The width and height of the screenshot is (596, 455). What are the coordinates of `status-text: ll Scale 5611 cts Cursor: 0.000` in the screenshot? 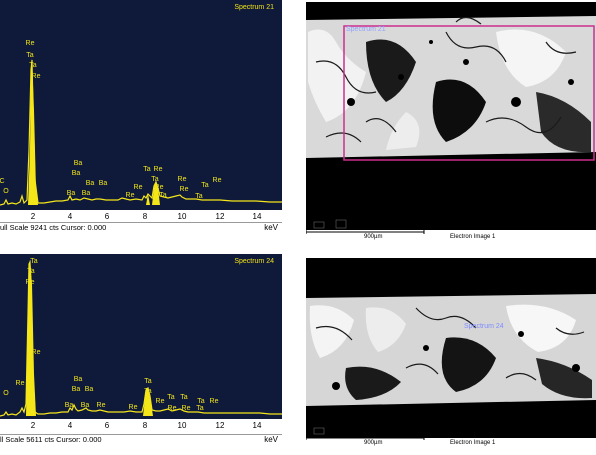 It's located at (51, 439).